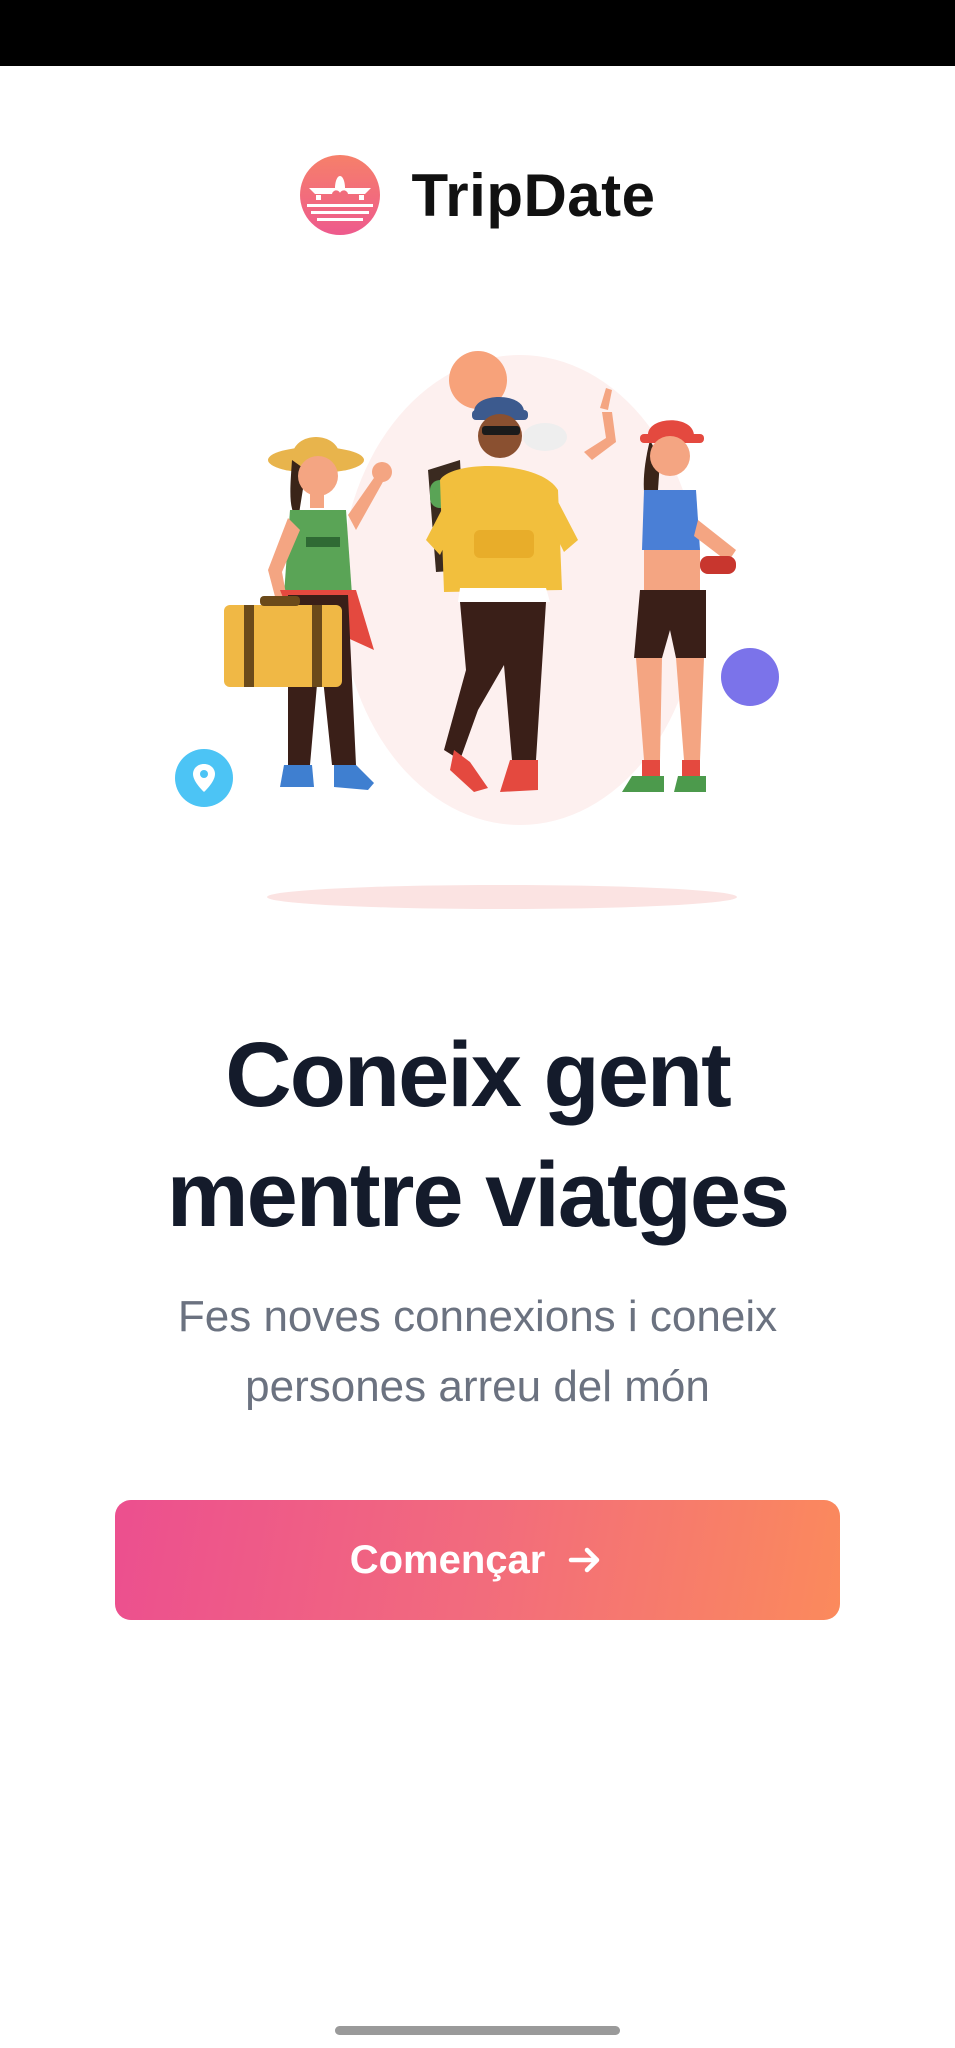  I want to click on home-indicator, so click(477, 2030).